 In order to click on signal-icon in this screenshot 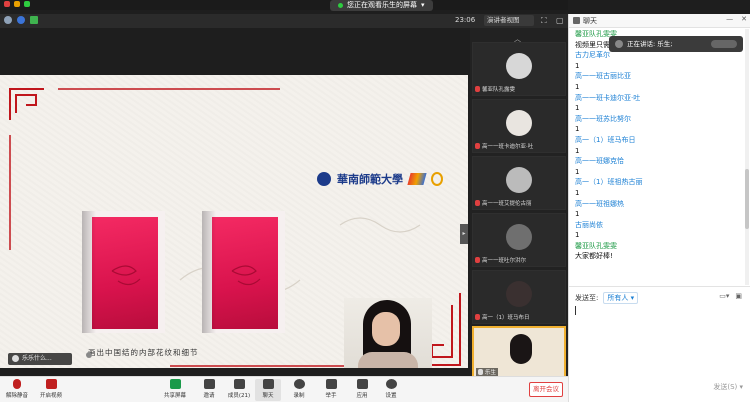, I will do `click(34, 20)`.